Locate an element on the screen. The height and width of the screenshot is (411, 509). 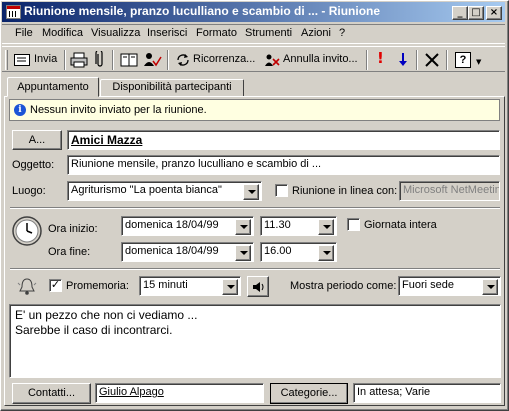
reminder-combo: 15 minuti is located at coordinates (190, 286).